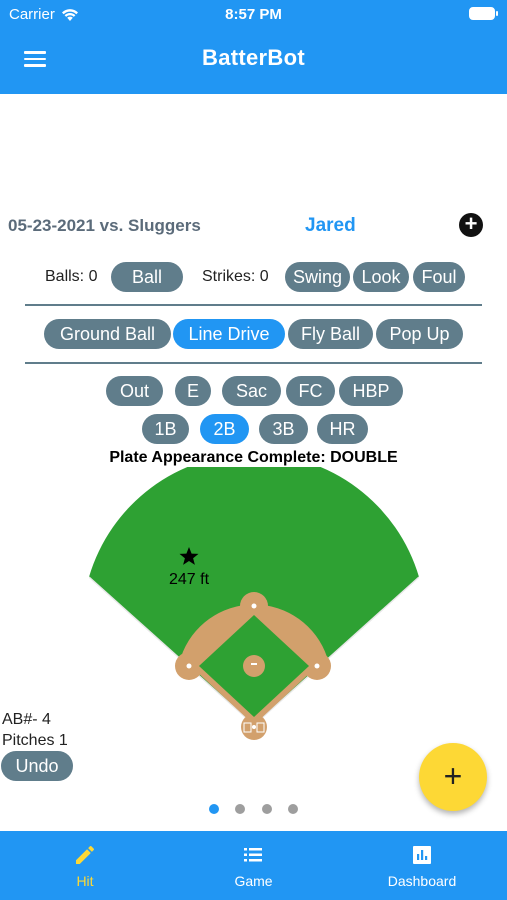 The image size is (507, 900). What do you see at coordinates (419, 334) in the screenshot?
I see `hit-type-pop-up: Pop Up` at bounding box center [419, 334].